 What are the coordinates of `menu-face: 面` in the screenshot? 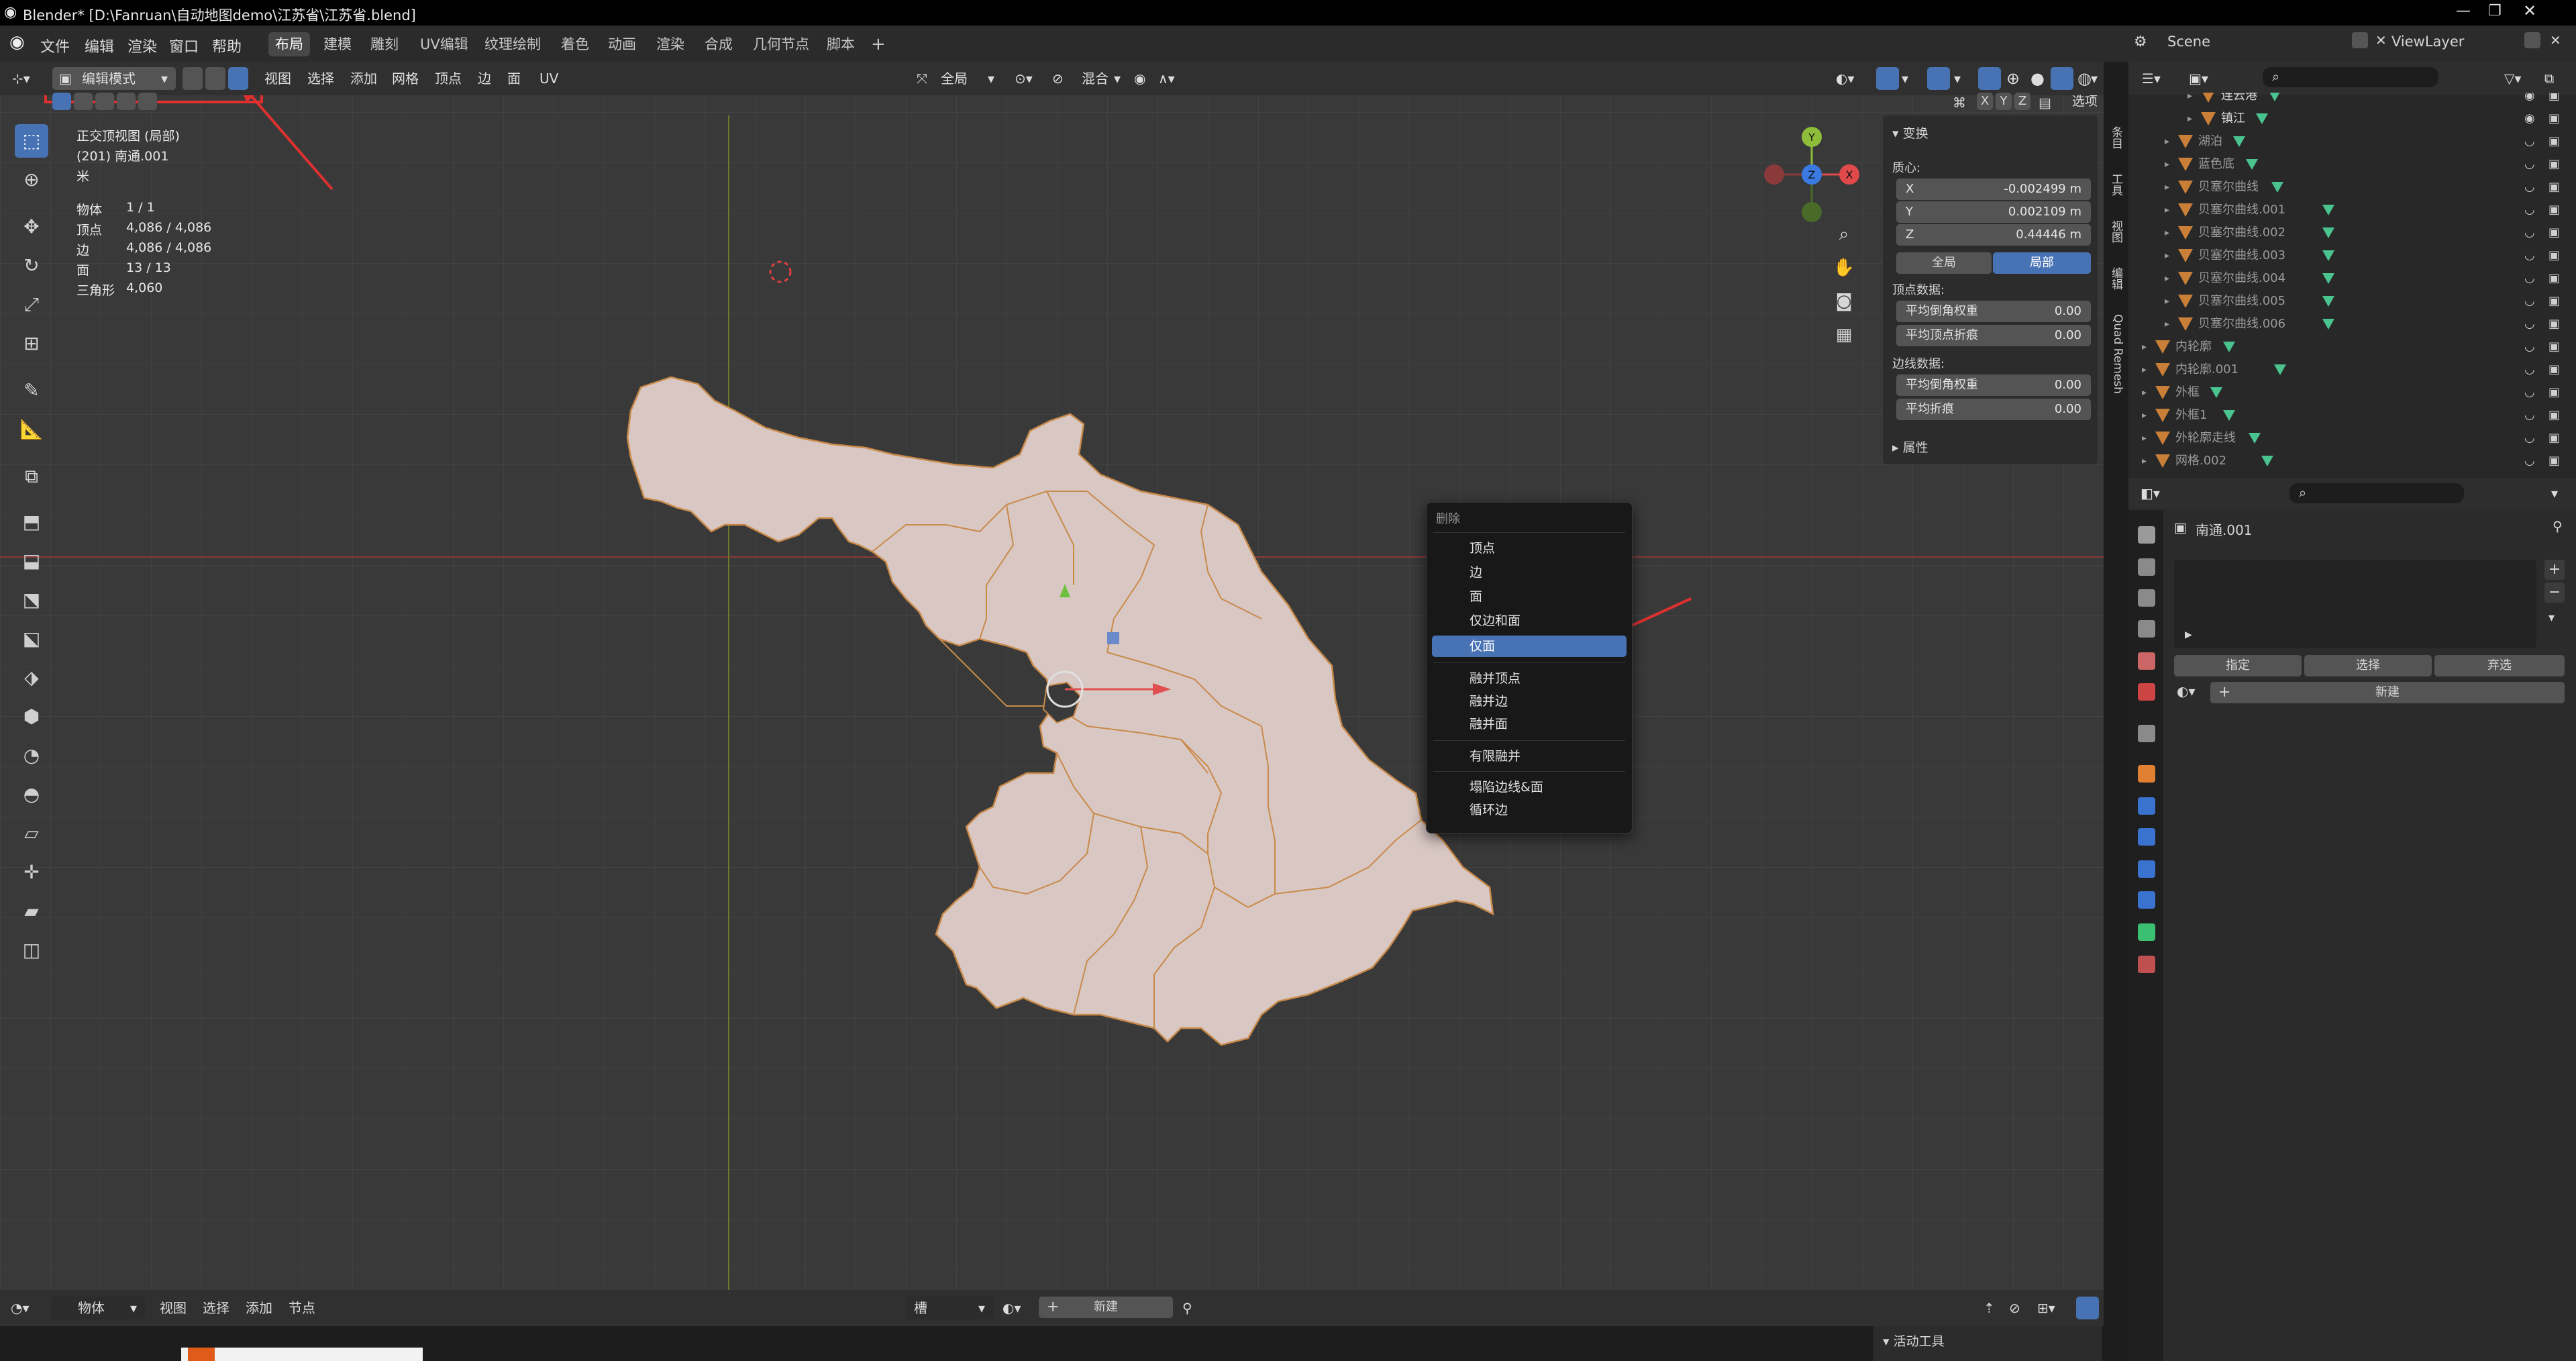 It's located at (514, 78).